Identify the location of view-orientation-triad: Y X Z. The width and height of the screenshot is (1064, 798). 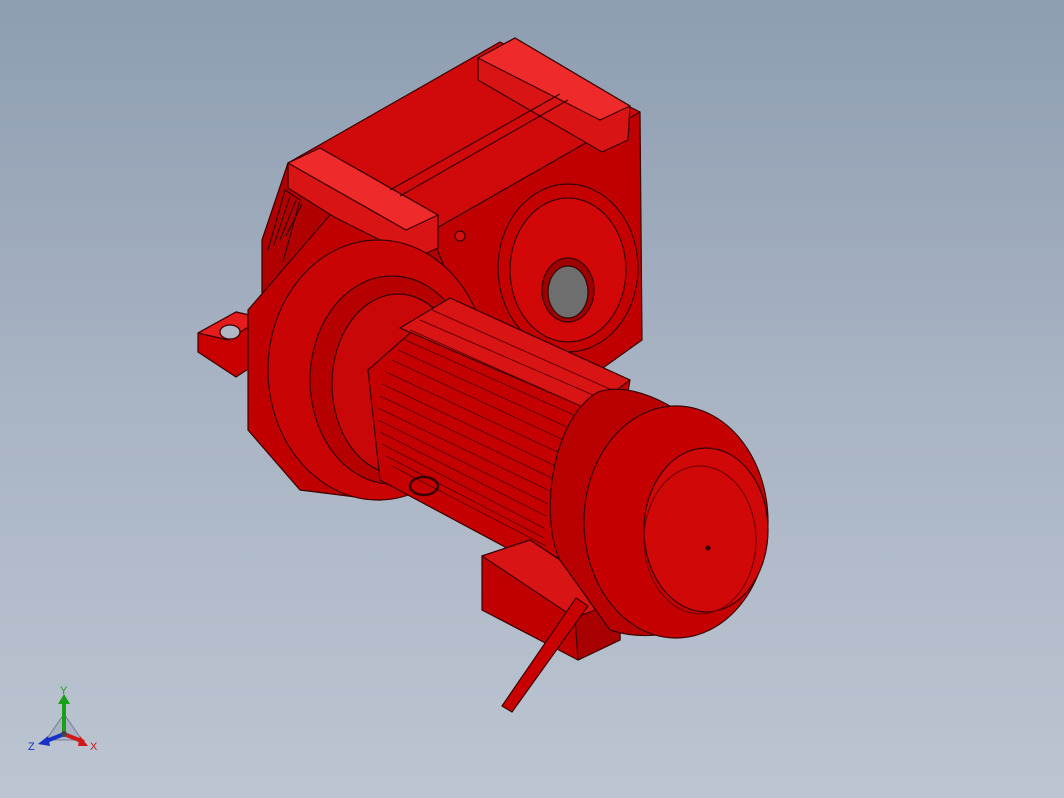
(66, 719).